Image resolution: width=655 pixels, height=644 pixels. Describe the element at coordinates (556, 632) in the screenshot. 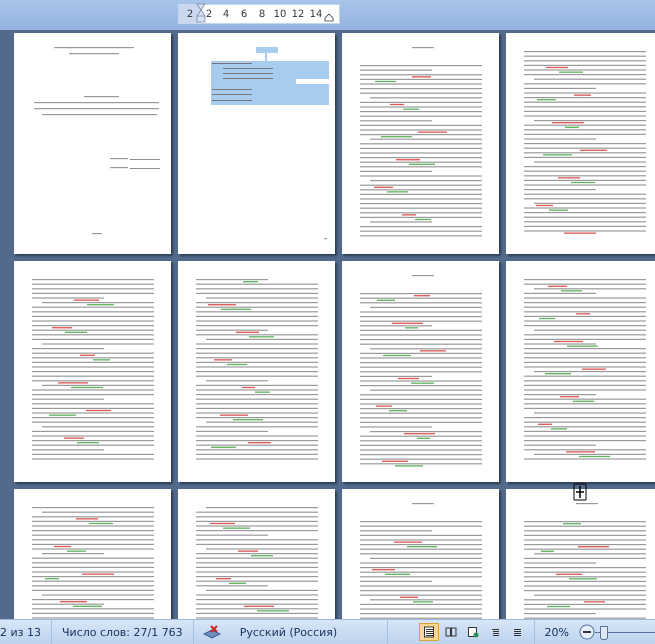

I see `zoom-percent: 20%` at that location.